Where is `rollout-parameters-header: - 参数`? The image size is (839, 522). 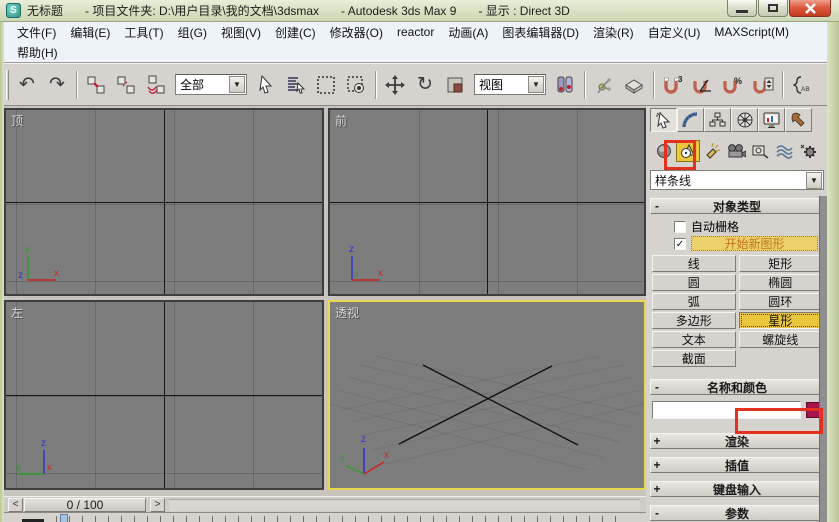 rollout-parameters-header: - 参数 is located at coordinates (737, 513).